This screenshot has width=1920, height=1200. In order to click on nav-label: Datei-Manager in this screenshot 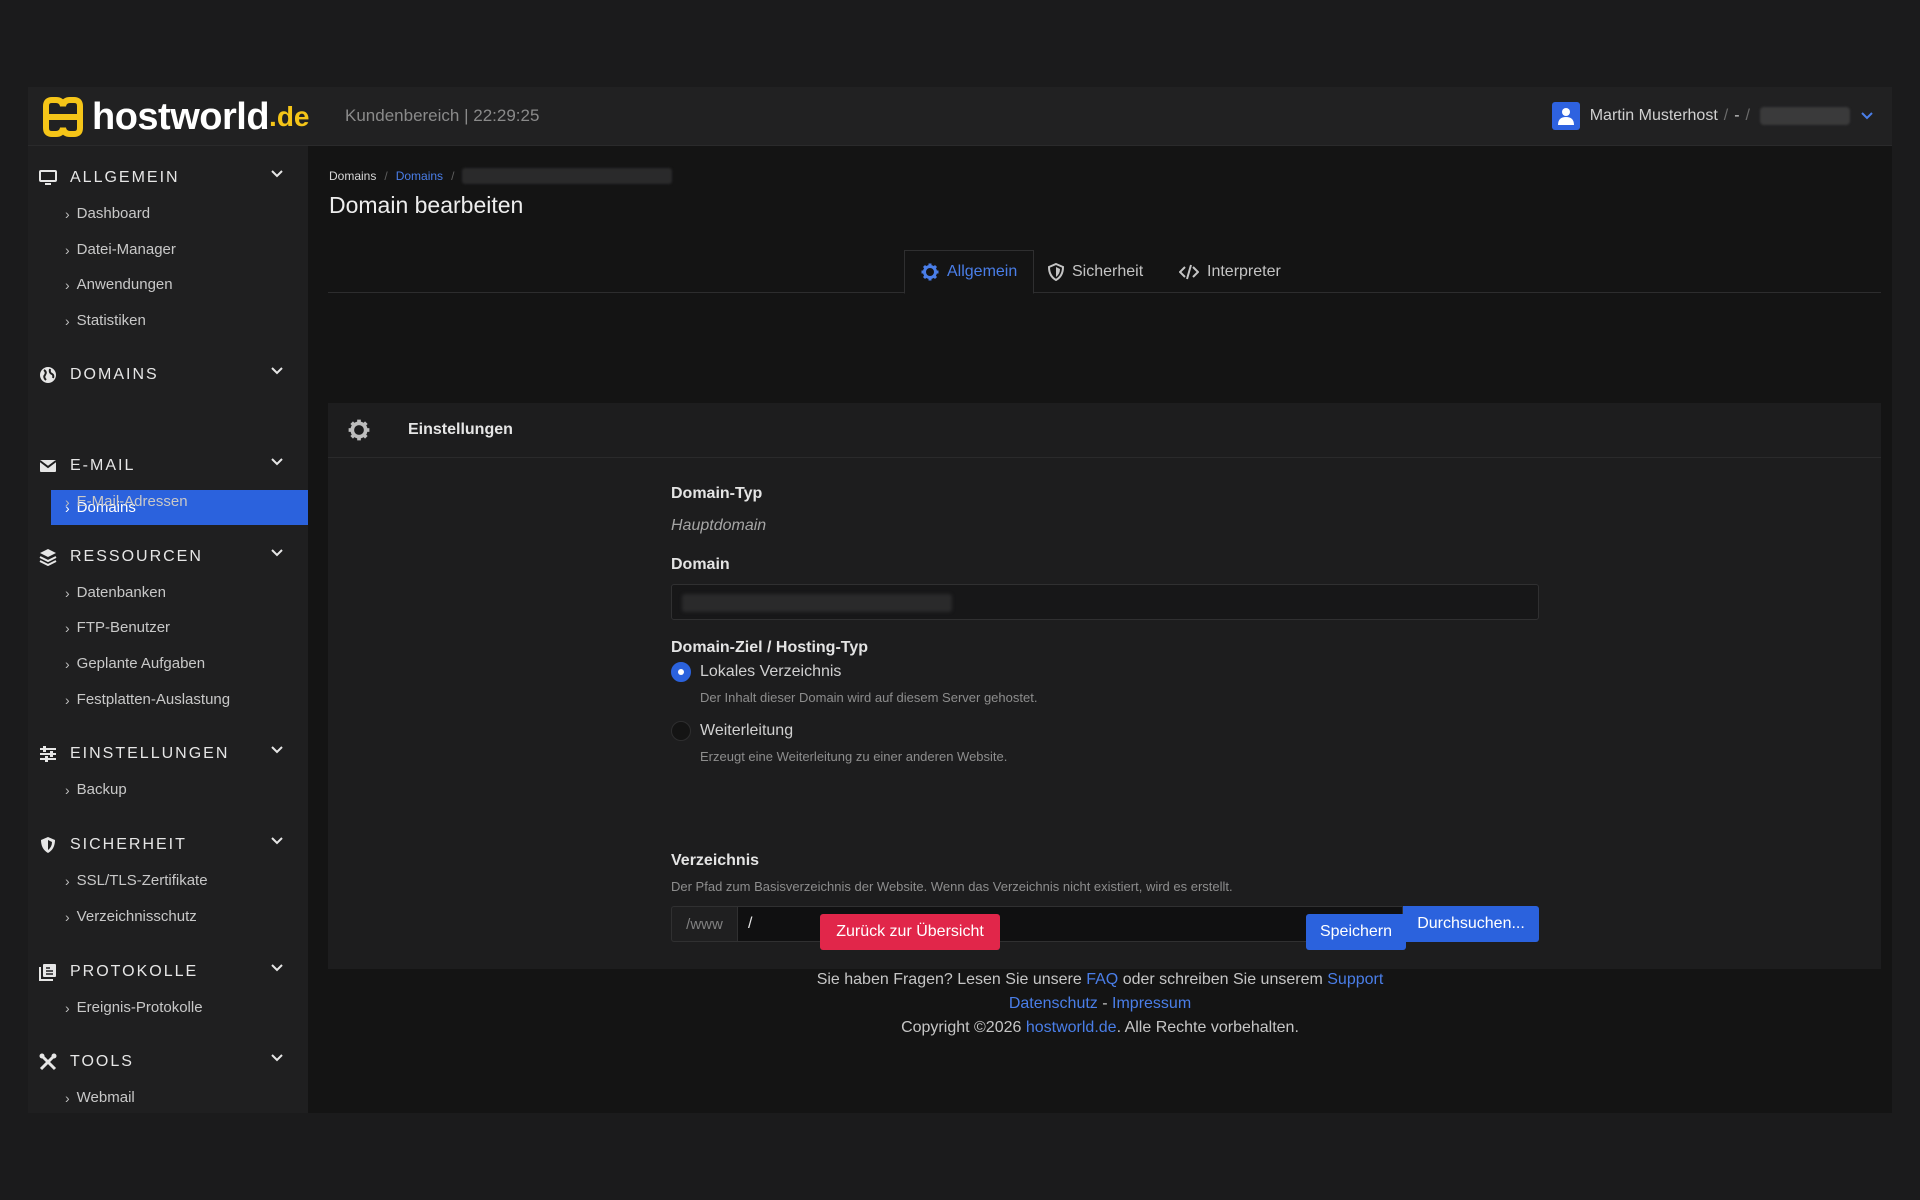, I will do `click(126, 249)`.